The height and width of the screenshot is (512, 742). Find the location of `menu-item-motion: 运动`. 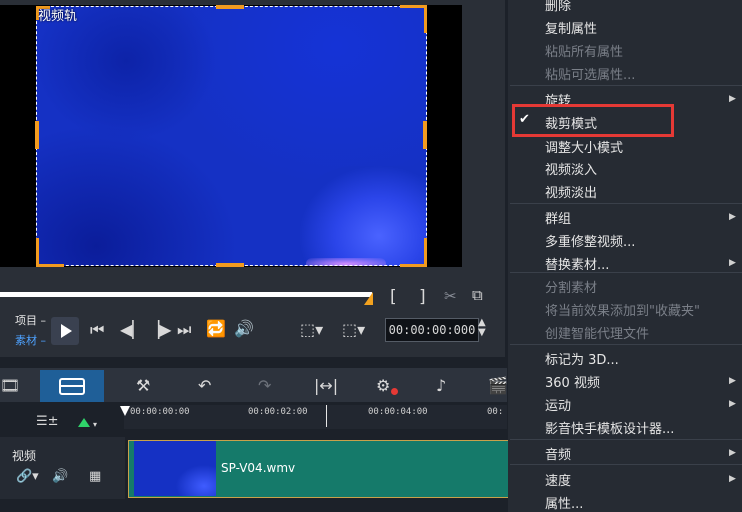

menu-item-motion: 运动 is located at coordinates (558, 404).